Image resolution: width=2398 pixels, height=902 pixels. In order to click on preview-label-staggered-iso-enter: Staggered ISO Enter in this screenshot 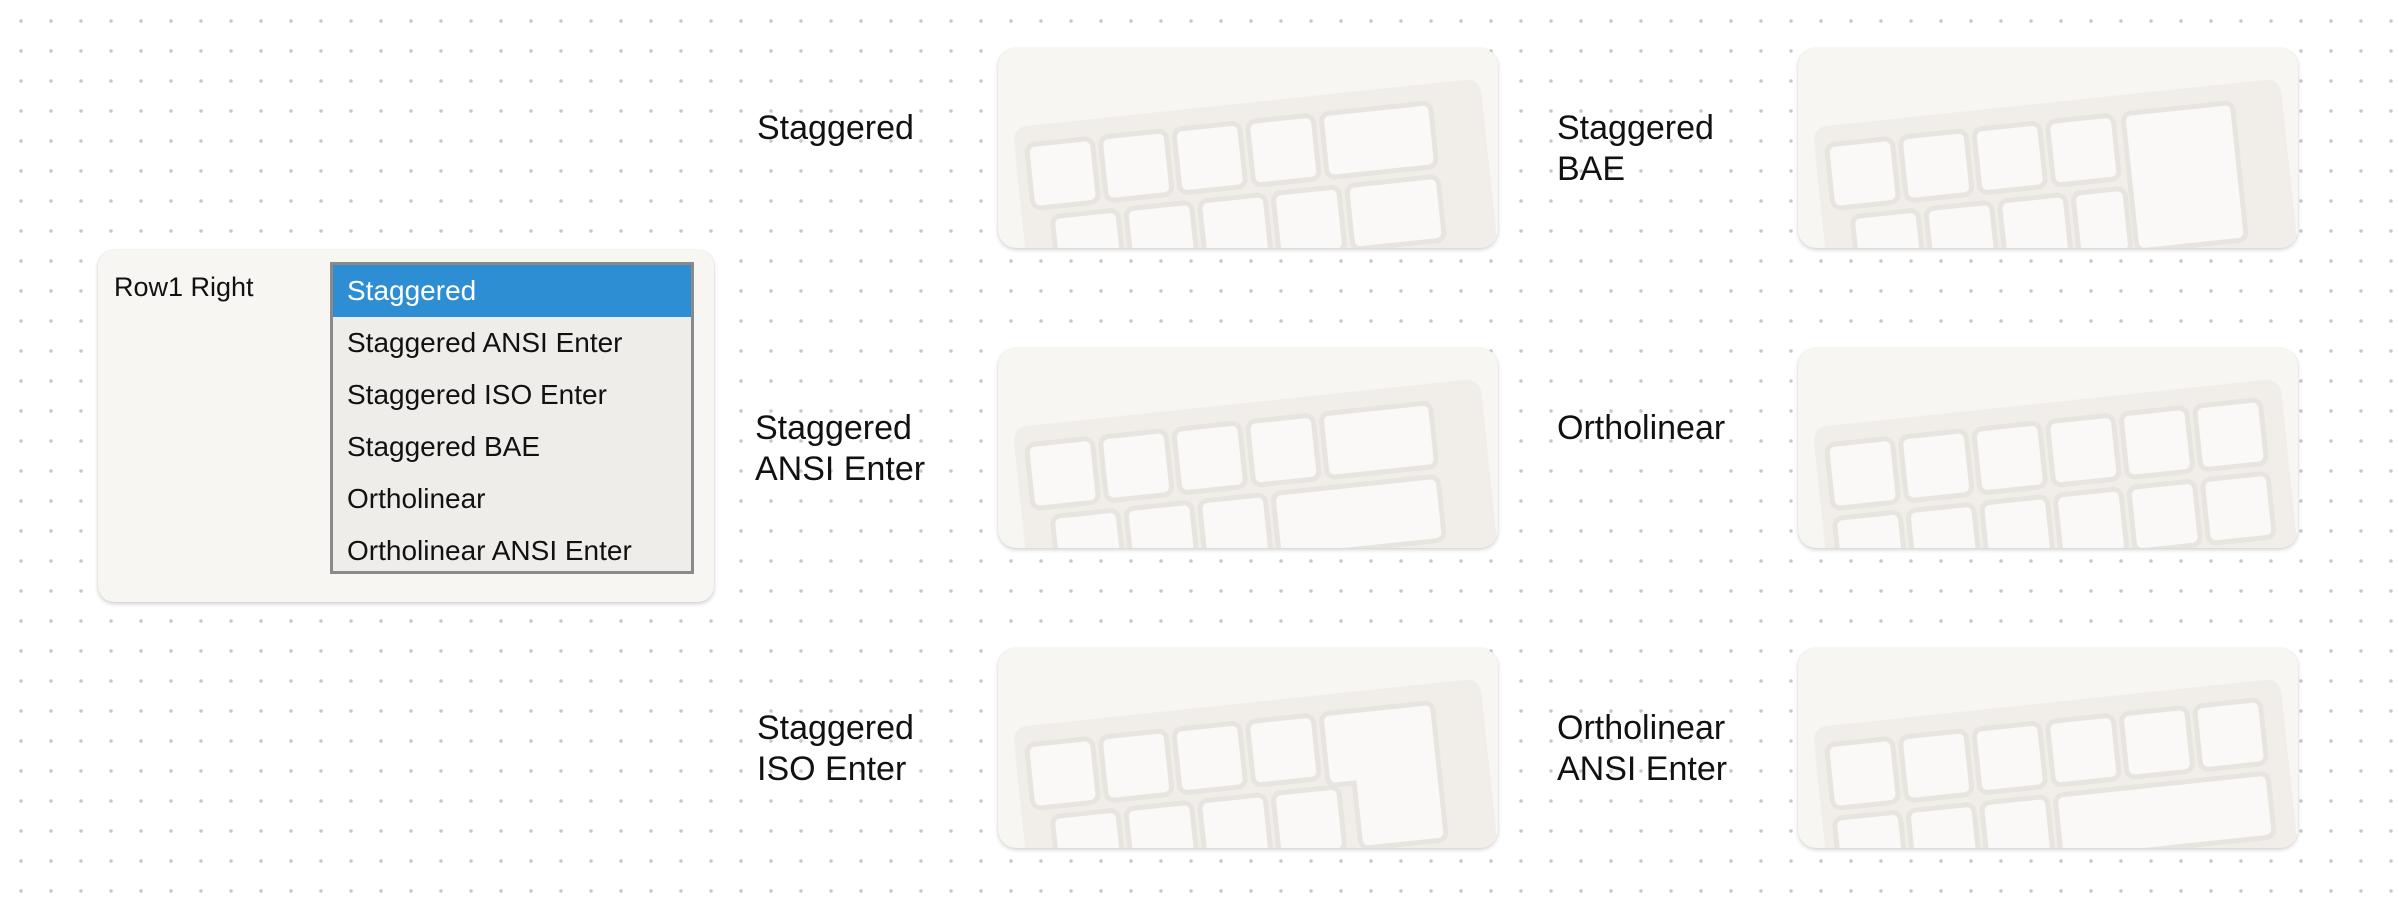, I will do `click(857, 749)`.